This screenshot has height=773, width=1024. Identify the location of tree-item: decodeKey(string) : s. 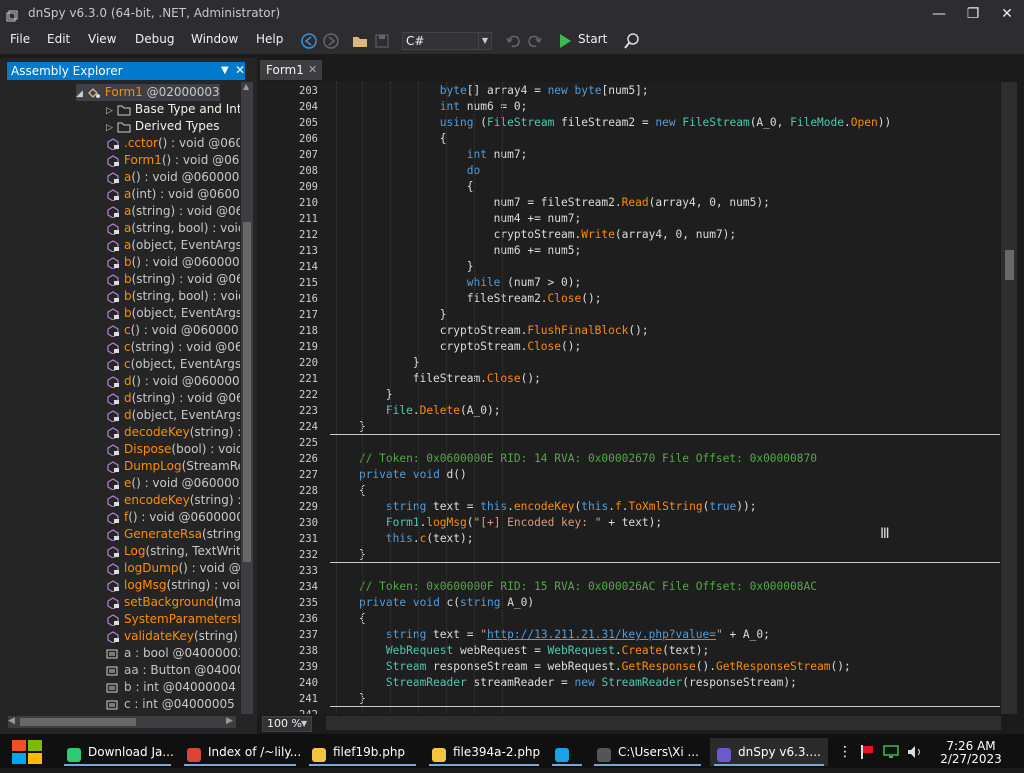
(173, 432).